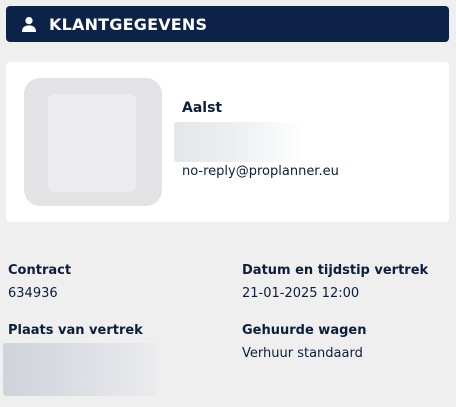 The image size is (456, 407). I want to click on user-icon, so click(29, 24).